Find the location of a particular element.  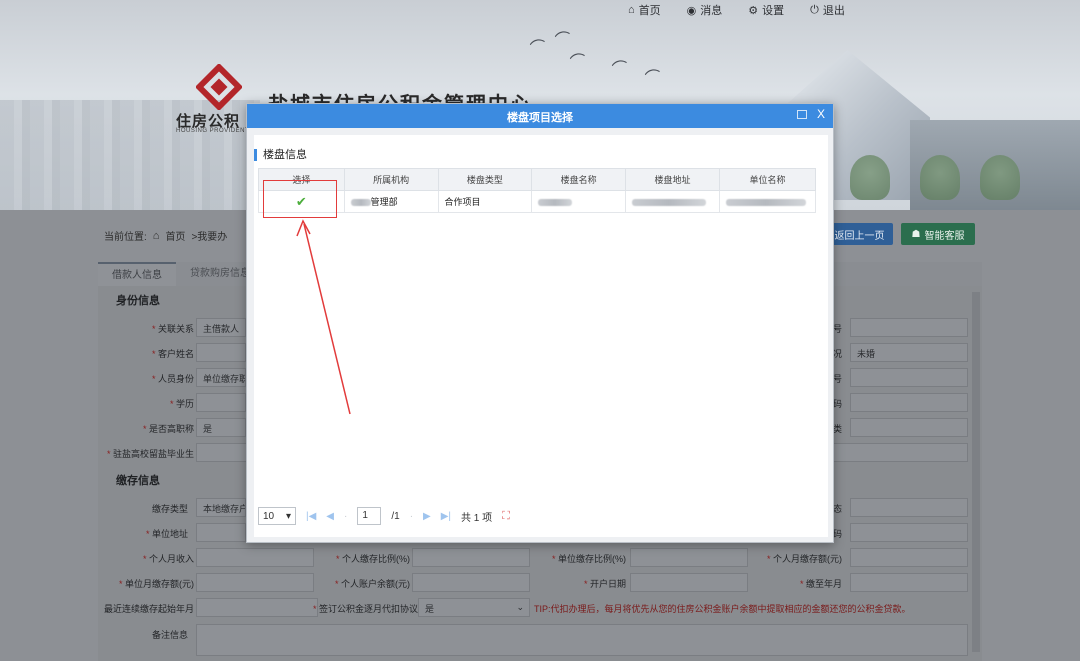

highlight-box is located at coordinates (300, 199).